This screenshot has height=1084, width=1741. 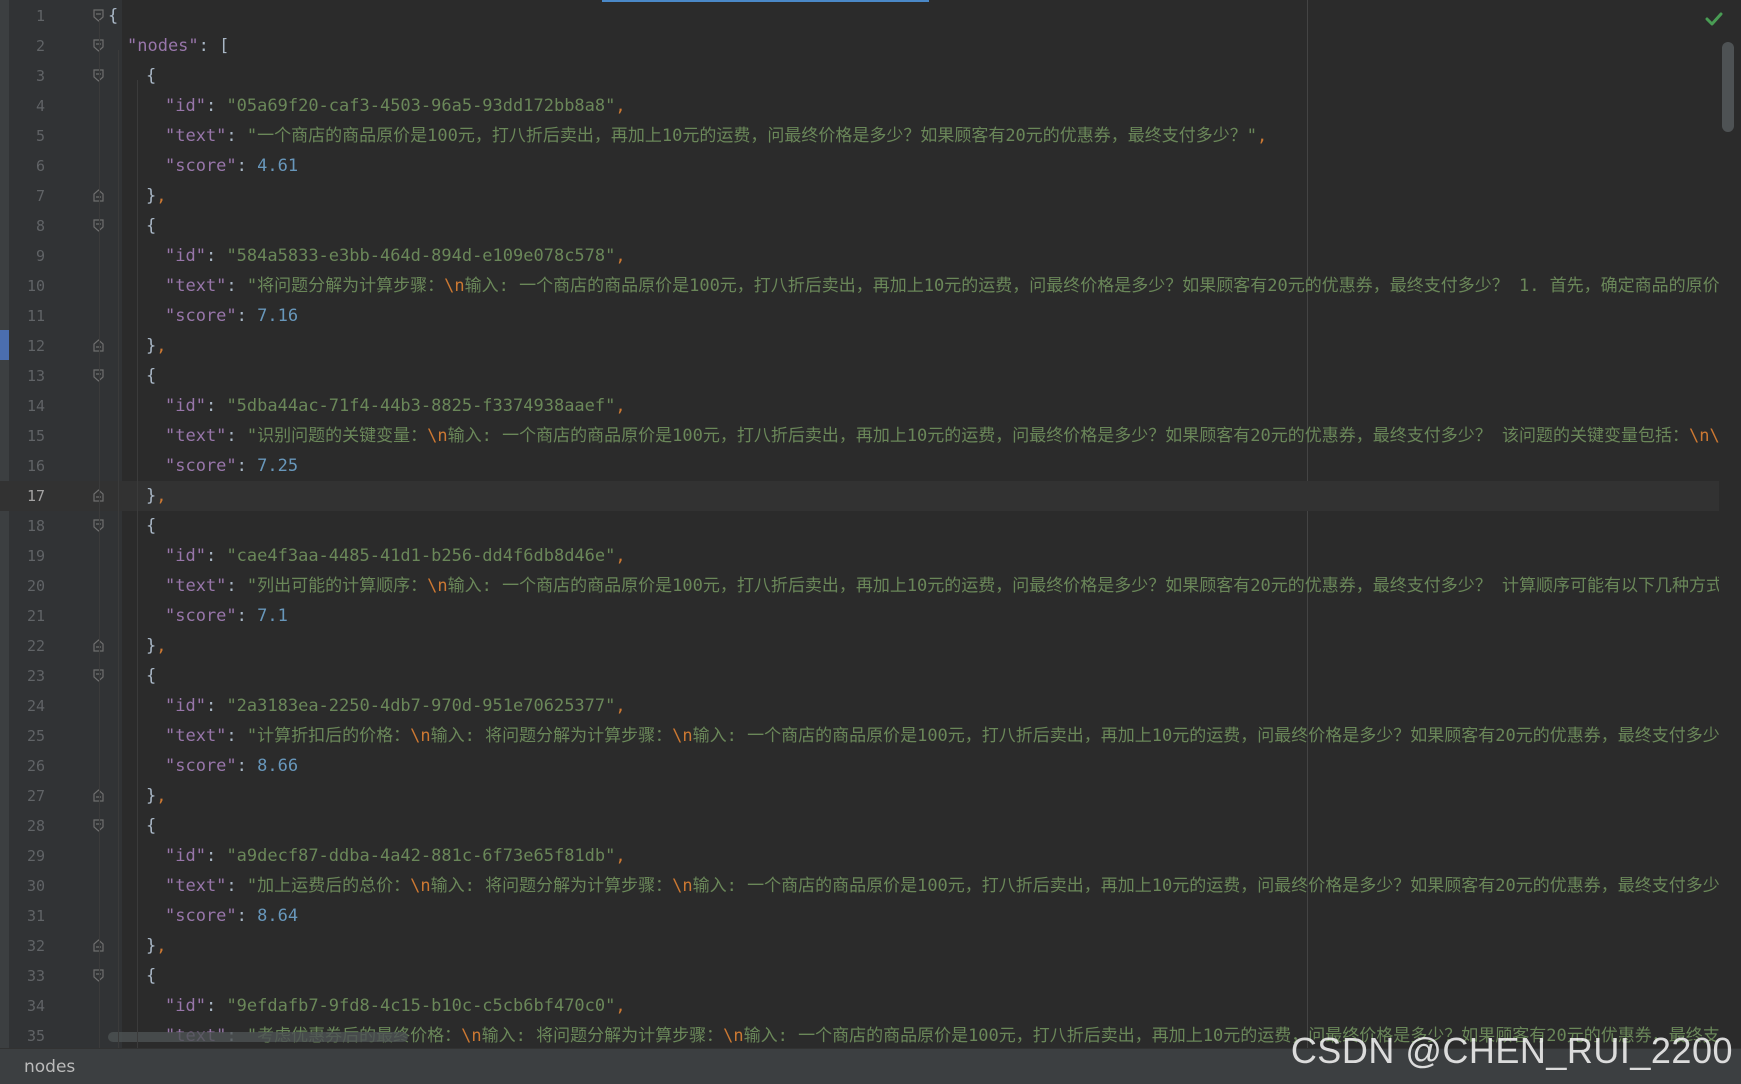 I want to click on code-line: 27},, so click(x=870, y=796).